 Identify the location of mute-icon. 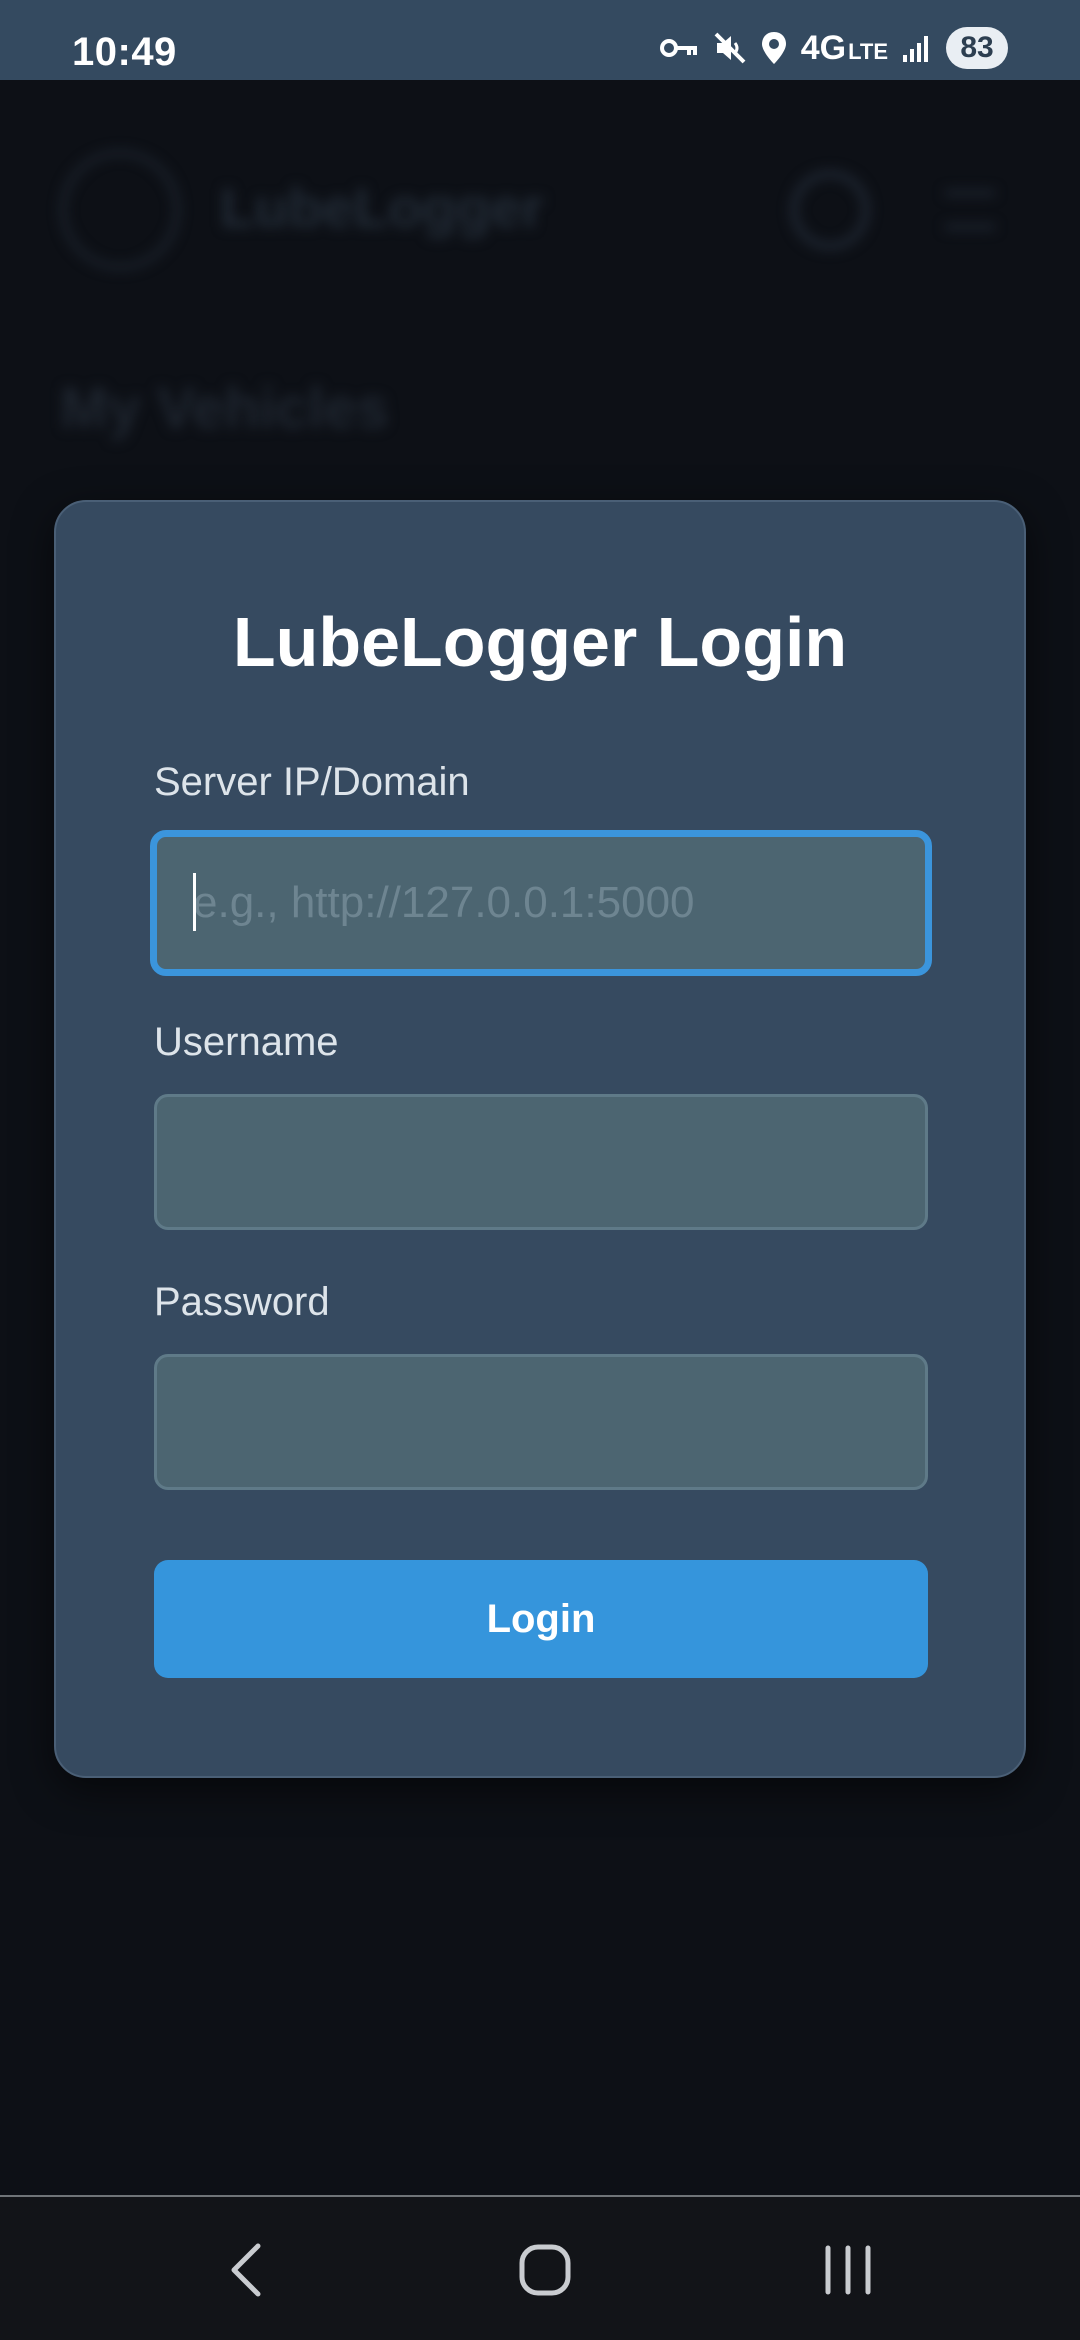
(730, 48).